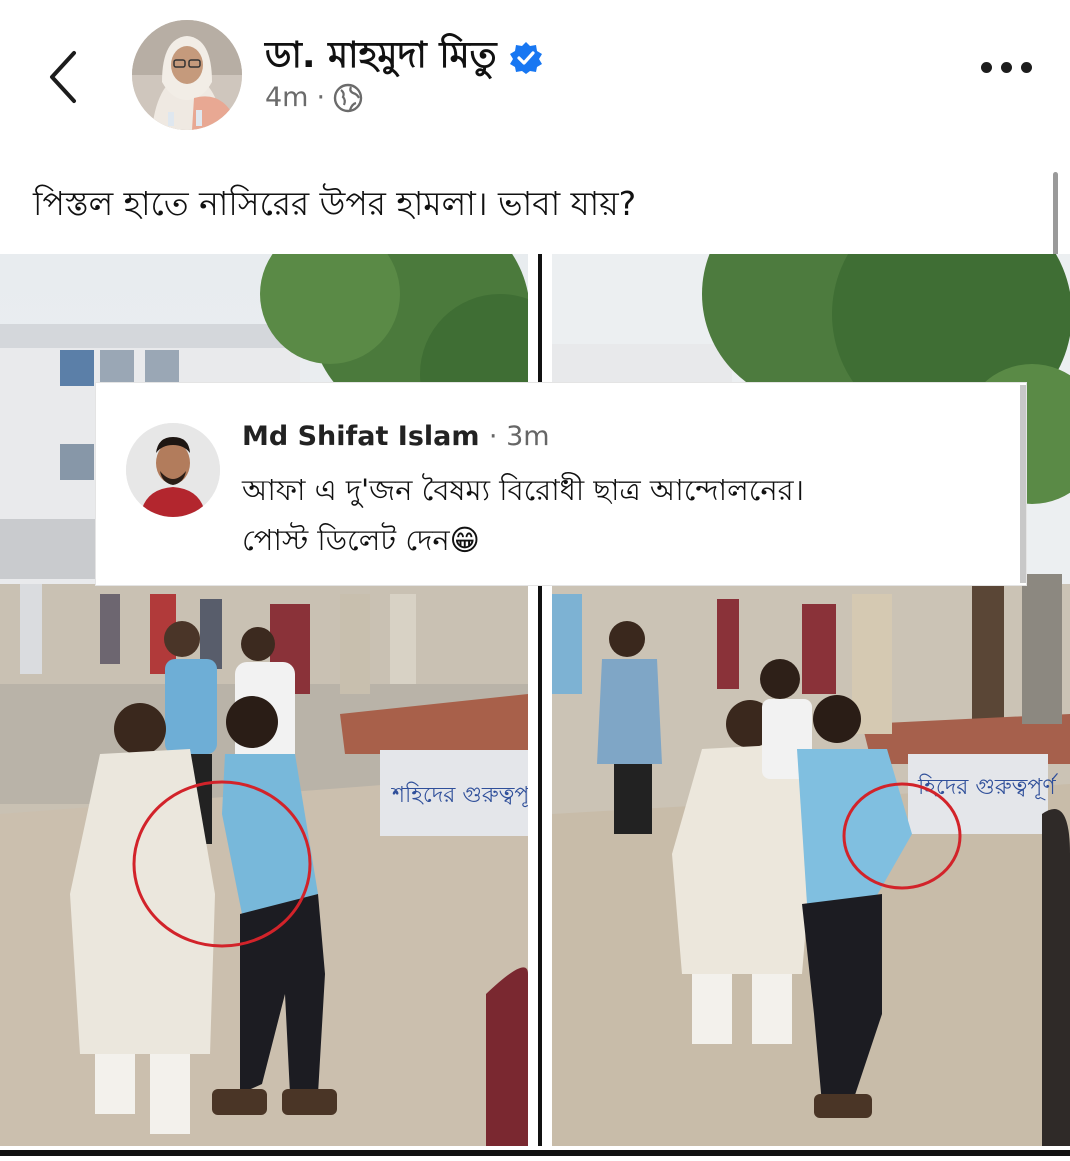 The width and height of the screenshot is (1070, 1161). What do you see at coordinates (1055, 217) in the screenshot?
I see `scrollbar` at bounding box center [1055, 217].